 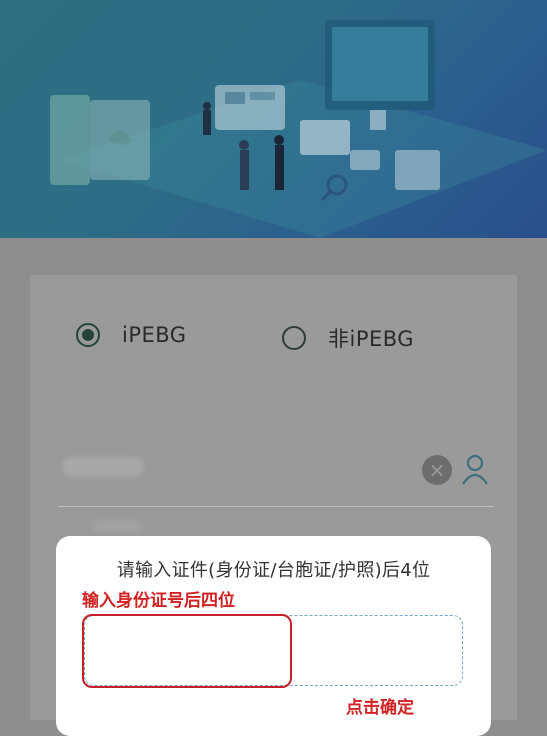 What do you see at coordinates (294, 338) in the screenshot?
I see `radio-unselected-icon` at bounding box center [294, 338].